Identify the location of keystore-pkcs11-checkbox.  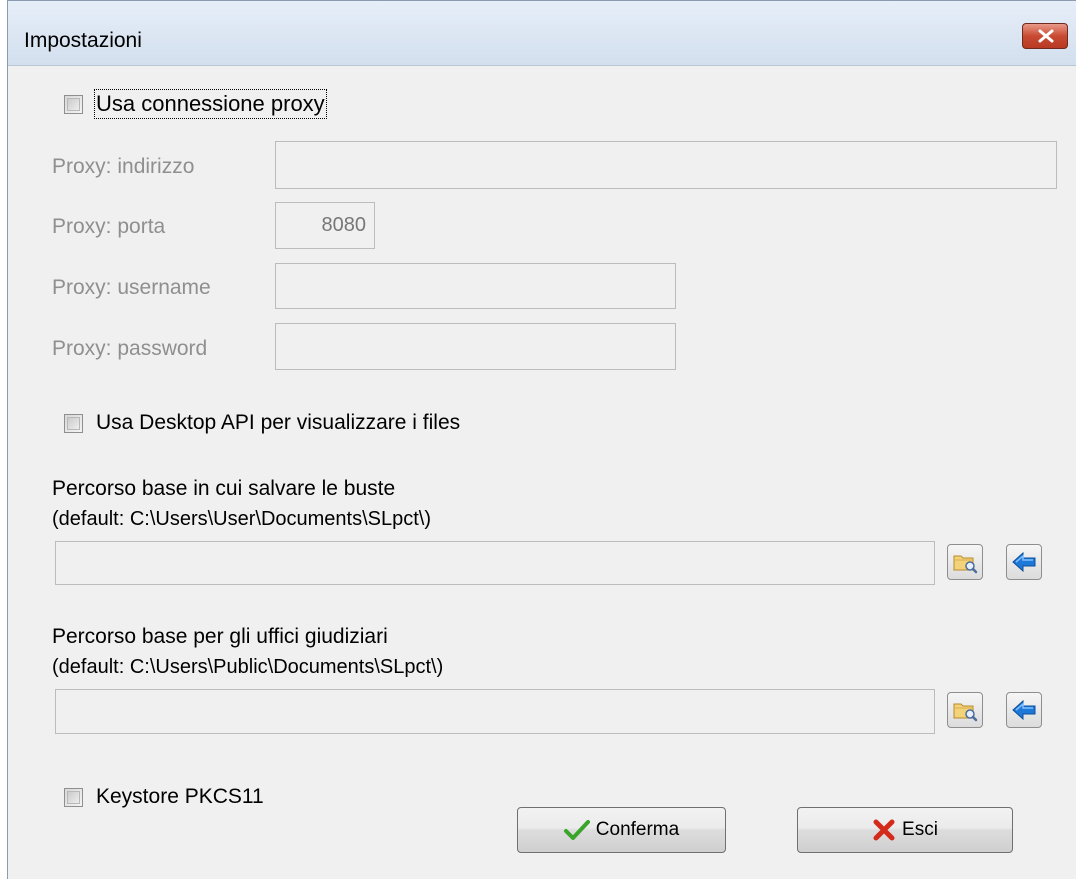
(73, 797).